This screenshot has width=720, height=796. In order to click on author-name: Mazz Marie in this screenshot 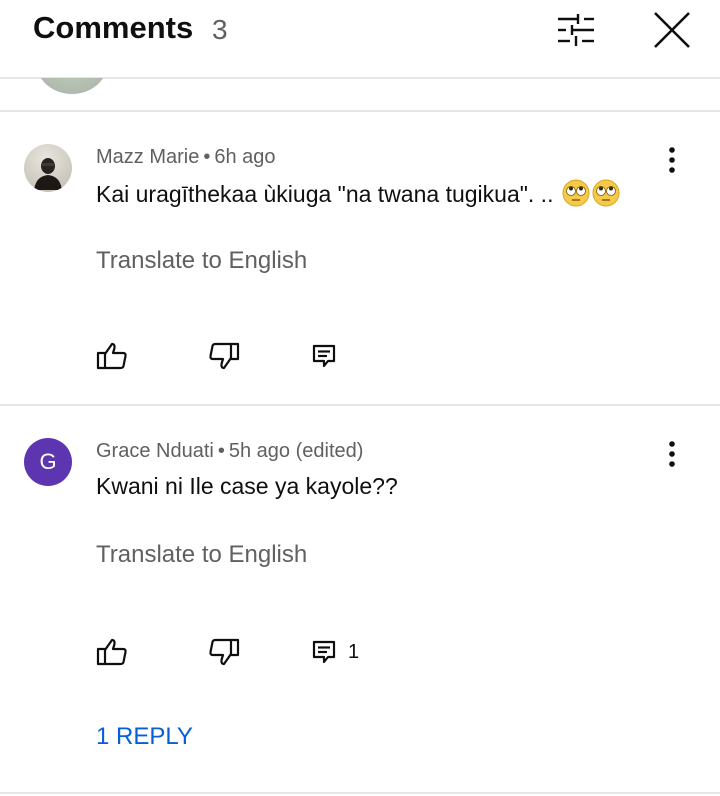, I will do `click(147, 157)`.